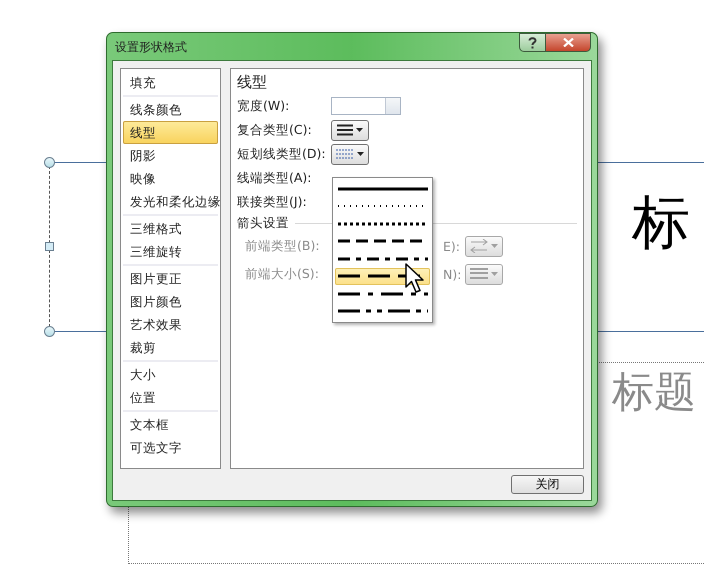 This screenshot has height=578, width=704. What do you see at coordinates (345, 130) in the screenshot?
I see `compound-lines-icon` at bounding box center [345, 130].